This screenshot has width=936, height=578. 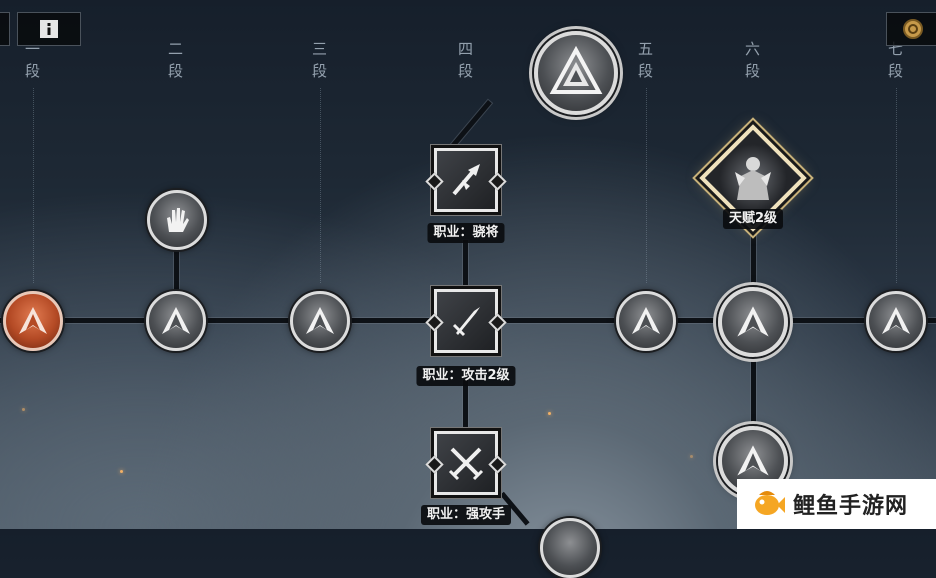 I want to click on info-icon, so click(x=49, y=29).